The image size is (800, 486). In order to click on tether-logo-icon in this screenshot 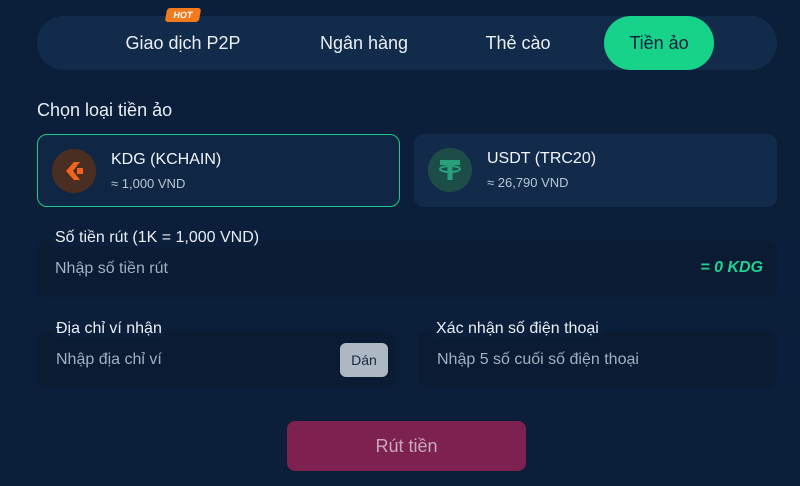, I will do `click(450, 170)`.